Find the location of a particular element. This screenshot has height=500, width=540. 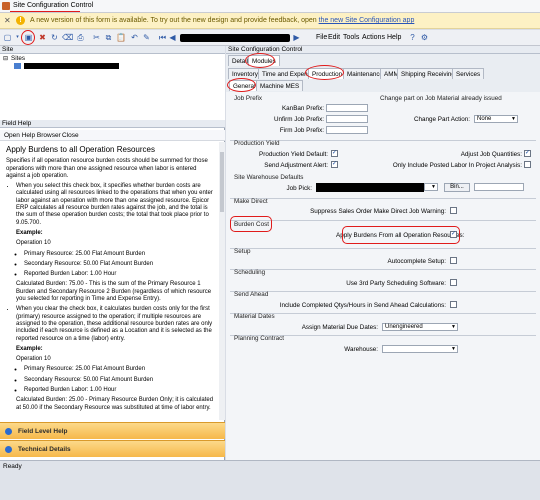

paste-icon: 📋 is located at coordinates (121, 37).